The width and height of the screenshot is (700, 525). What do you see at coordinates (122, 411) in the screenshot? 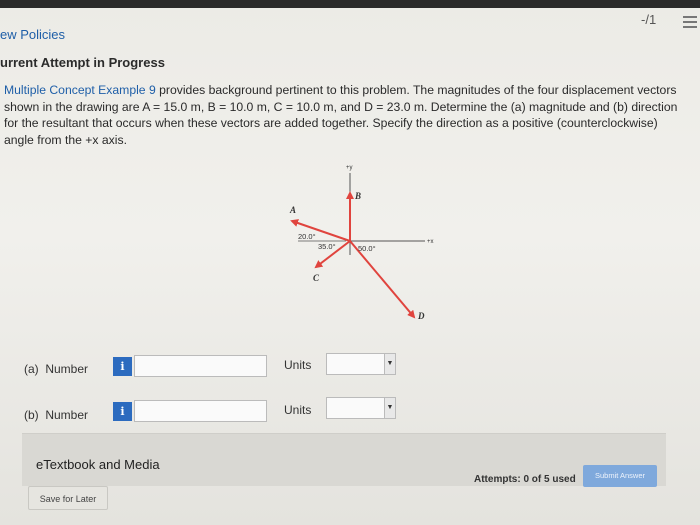
I see `part-b-info-button: i` at bounding box center [122, 411].